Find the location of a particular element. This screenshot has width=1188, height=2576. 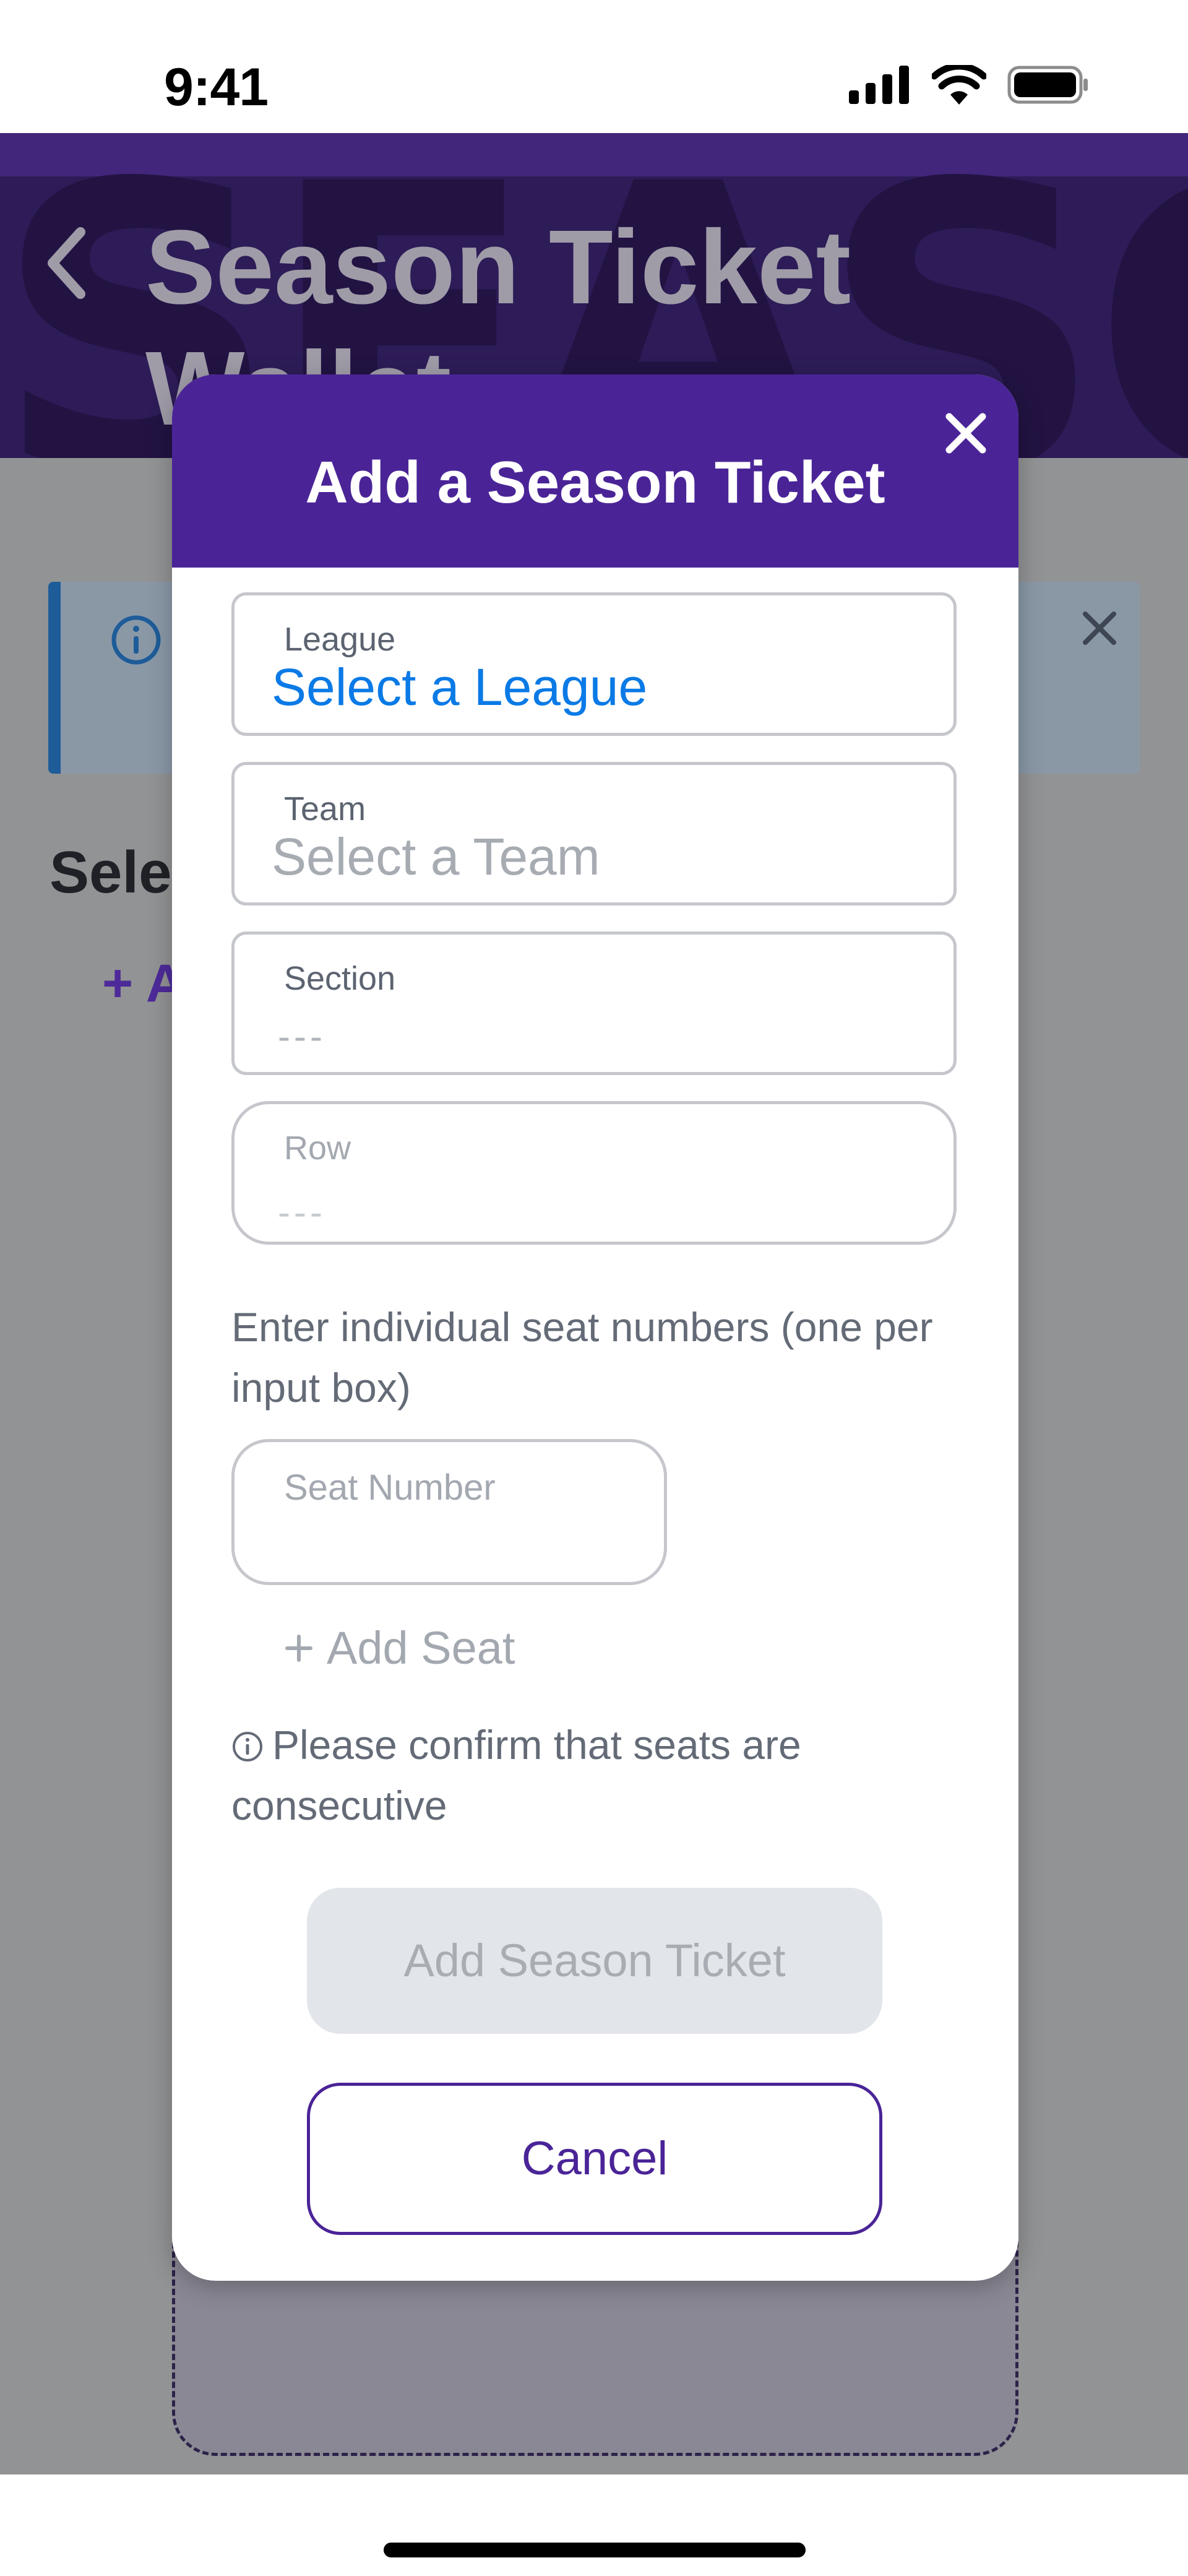

status-icons is located at coordinates (969, 85).